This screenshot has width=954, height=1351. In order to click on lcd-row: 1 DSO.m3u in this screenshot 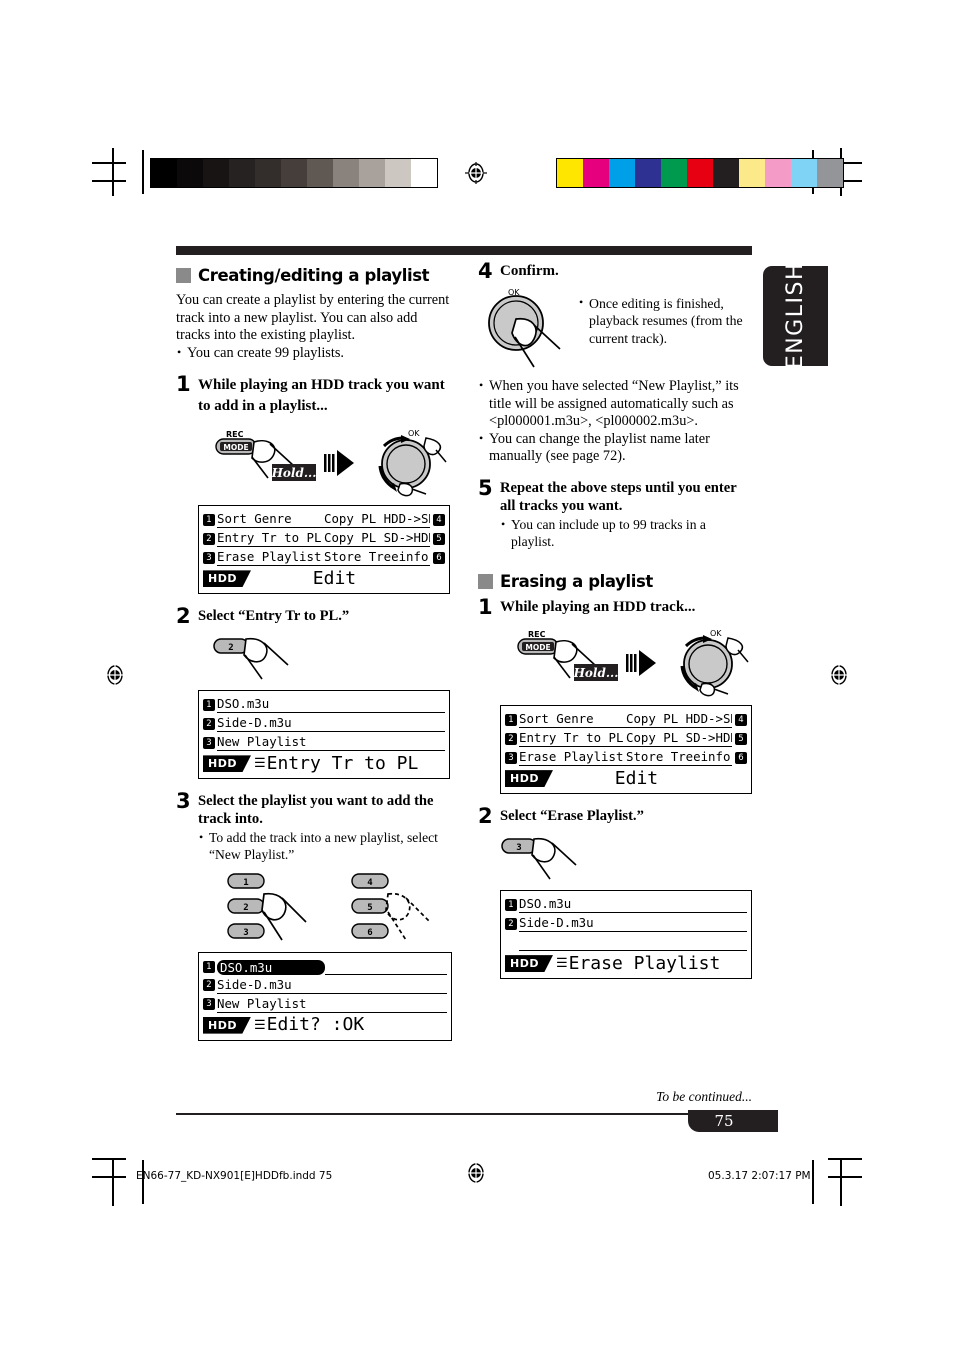, I will do `click(324, 704)`.